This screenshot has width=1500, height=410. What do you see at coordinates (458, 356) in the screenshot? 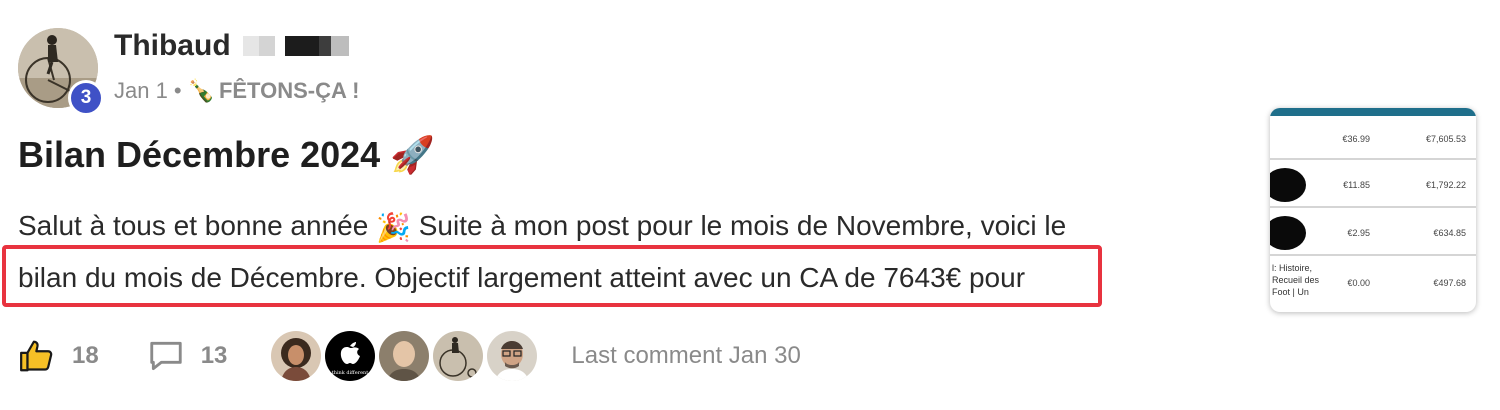
I see `avatar-penny-farthing-icon` at bounding box center [458, 356].